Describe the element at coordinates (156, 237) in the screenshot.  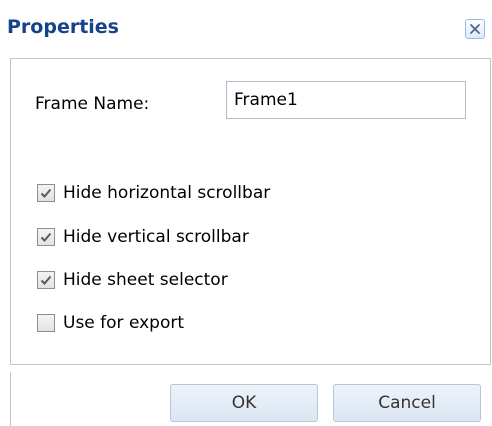
I see `checkbox-label: Hide vertical scrollbar` at that location.